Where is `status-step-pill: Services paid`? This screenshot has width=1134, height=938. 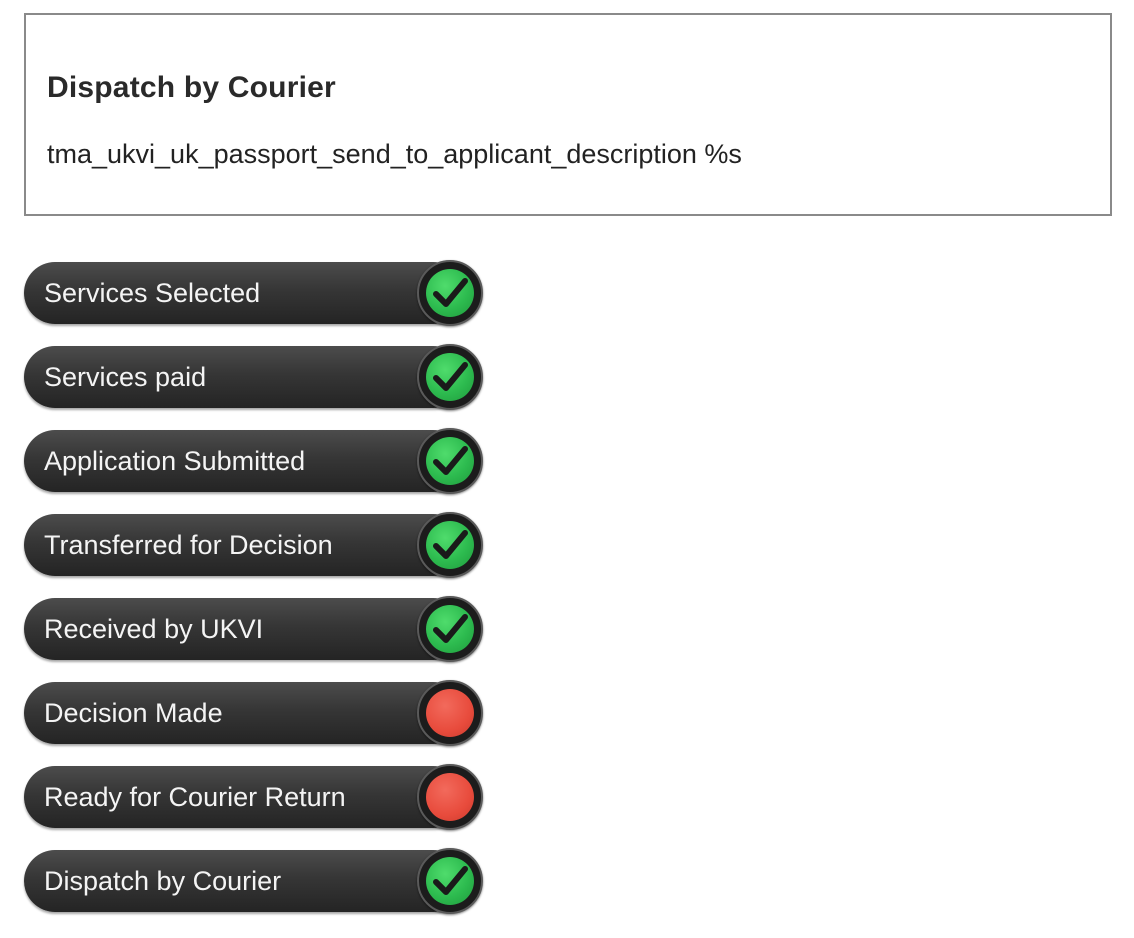 status-step-pill: Services paid is located at coordinates (244, 377).